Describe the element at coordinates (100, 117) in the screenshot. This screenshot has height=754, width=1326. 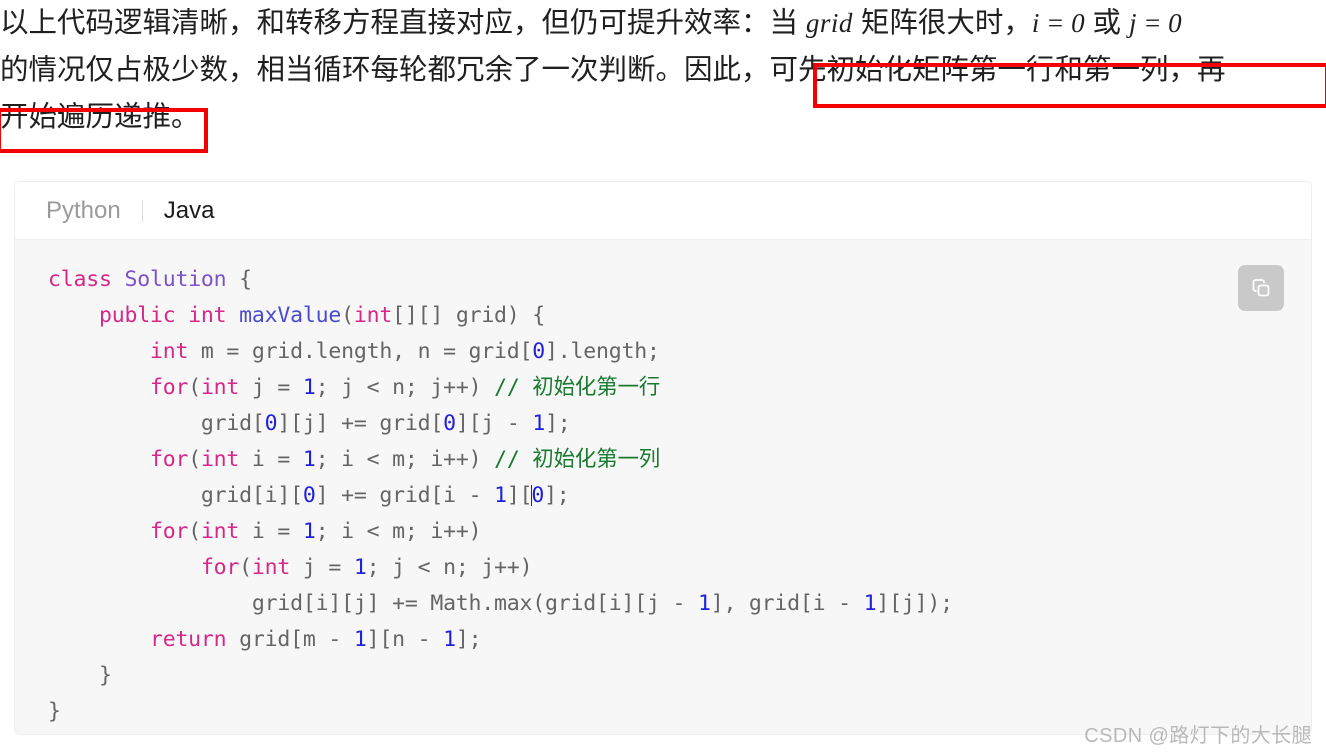
I see `paragraph-line-3-highlighted-text: 开始遍历递推。` at that location.